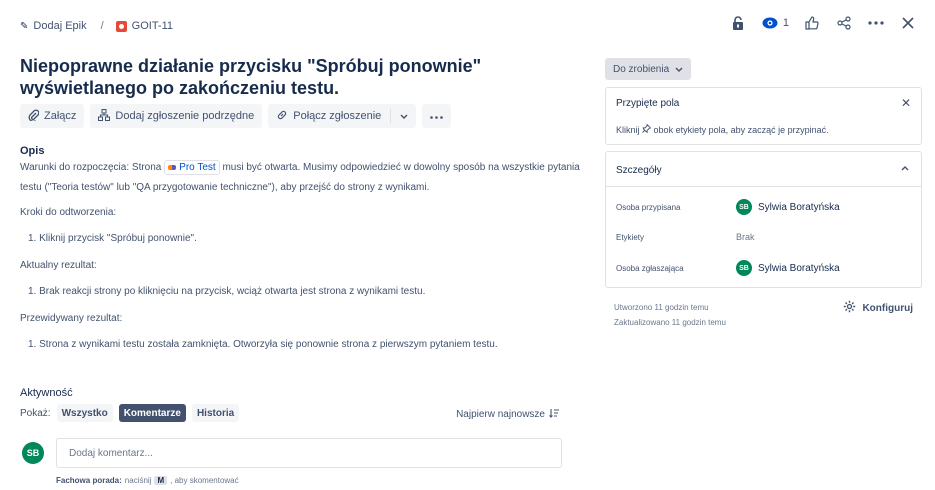 The width and height of the screenshot is (935, 490). What do you see at coordinates (197, 167) in the screenshot?
I see `pro-test-label: Pro Test` at bounding box center [197, 167].